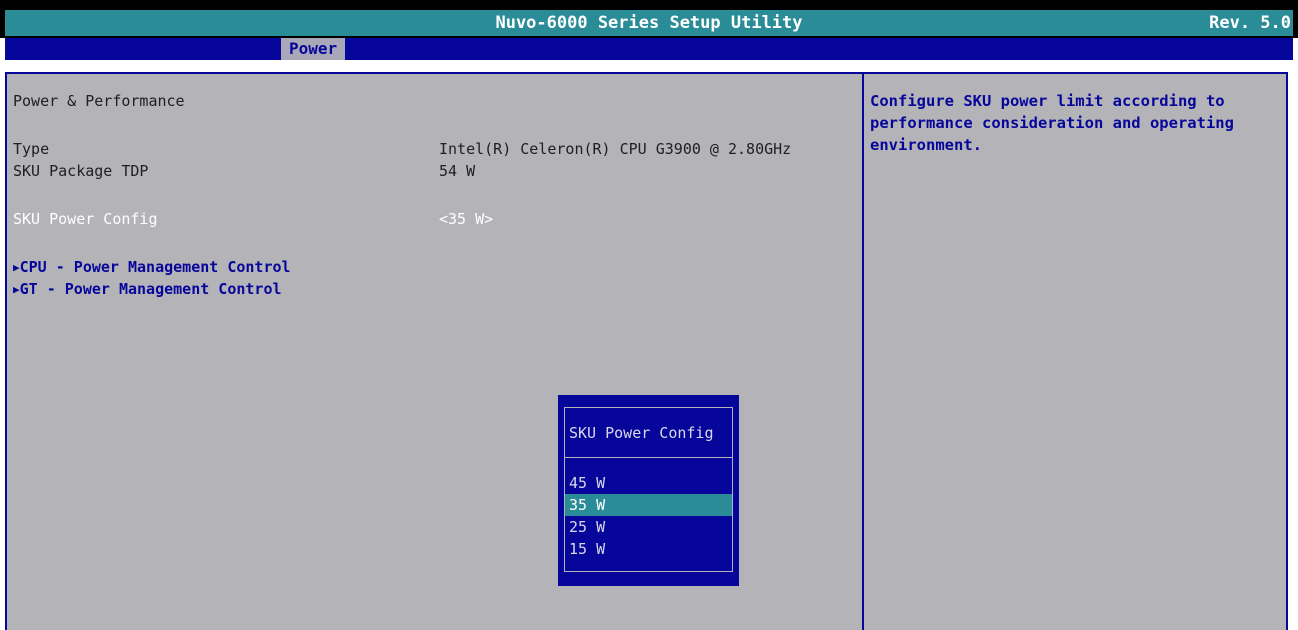 This screenshot has height=630, width=1298. I want to click on submenu-gt-power: ▶GT - Power Management Control, so click(147, 289).